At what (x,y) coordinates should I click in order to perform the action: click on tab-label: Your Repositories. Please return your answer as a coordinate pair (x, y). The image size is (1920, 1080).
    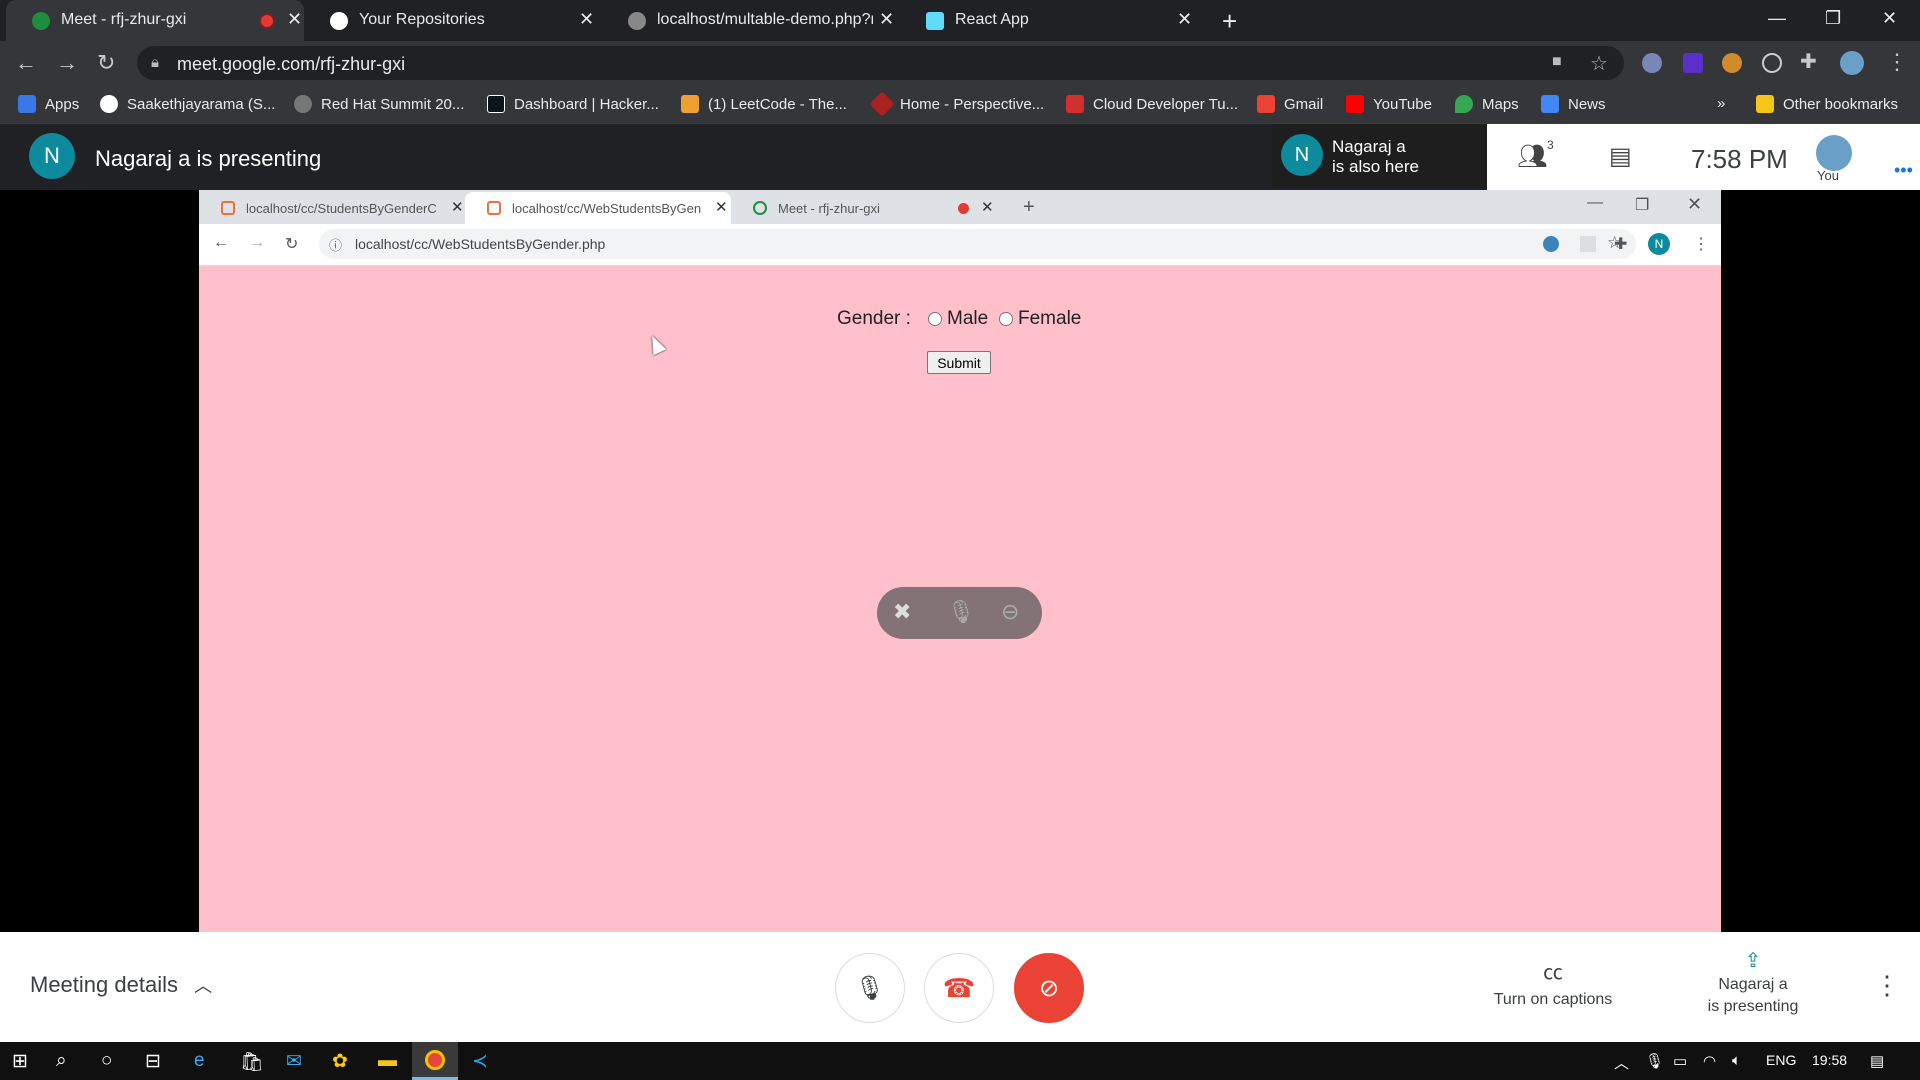
    Looking at the image, I should click on (422, 19).